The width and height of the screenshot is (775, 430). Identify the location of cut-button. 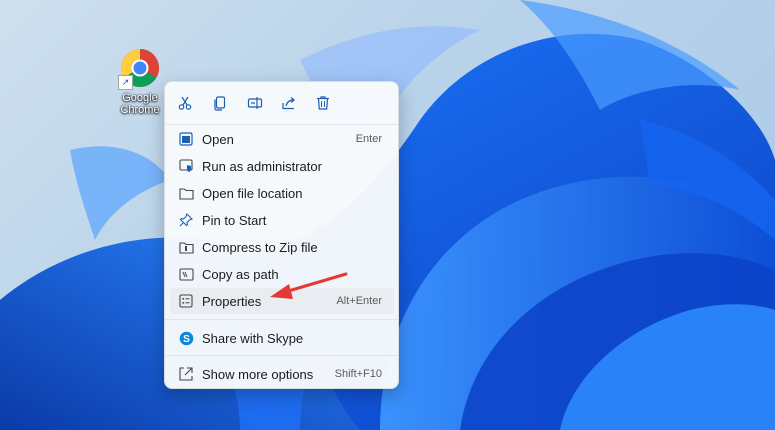
(185, 103).